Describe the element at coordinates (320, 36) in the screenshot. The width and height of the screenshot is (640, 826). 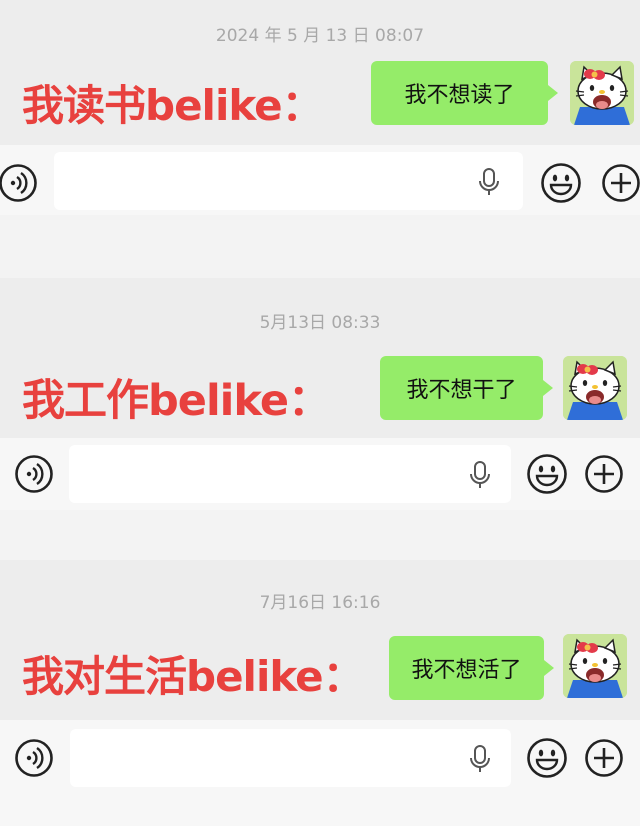
I see `message-timestamp: 2024 年 5 月 13 日 08:07` at that location.